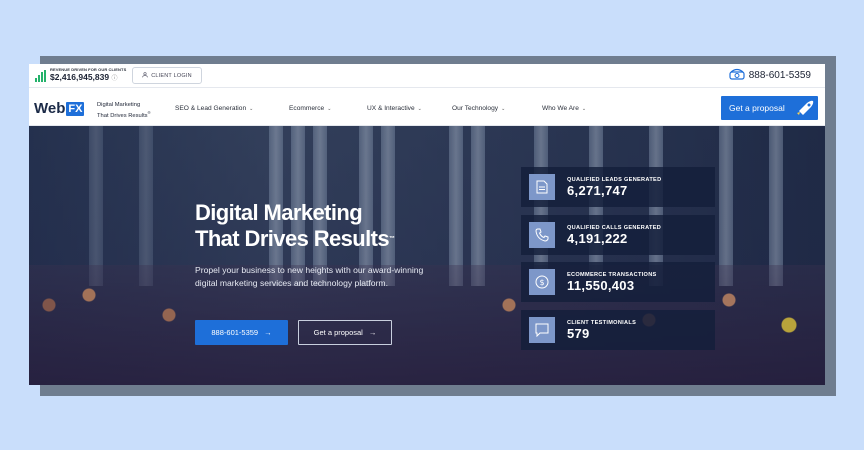 The height and width of the screenshot is (450, 864). Describe the element at coordinates (805, 108) in the screenshot. I see `rocket-icon` at that location.